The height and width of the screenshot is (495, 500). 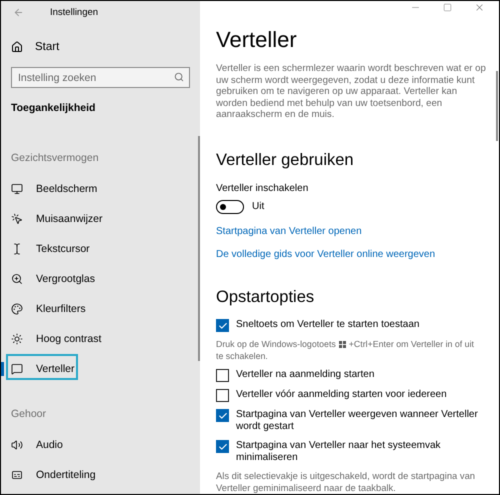 I want to click on checkbox-label: Sneltoets om Verteller te starten toestaan, so click(x=328, y=325).